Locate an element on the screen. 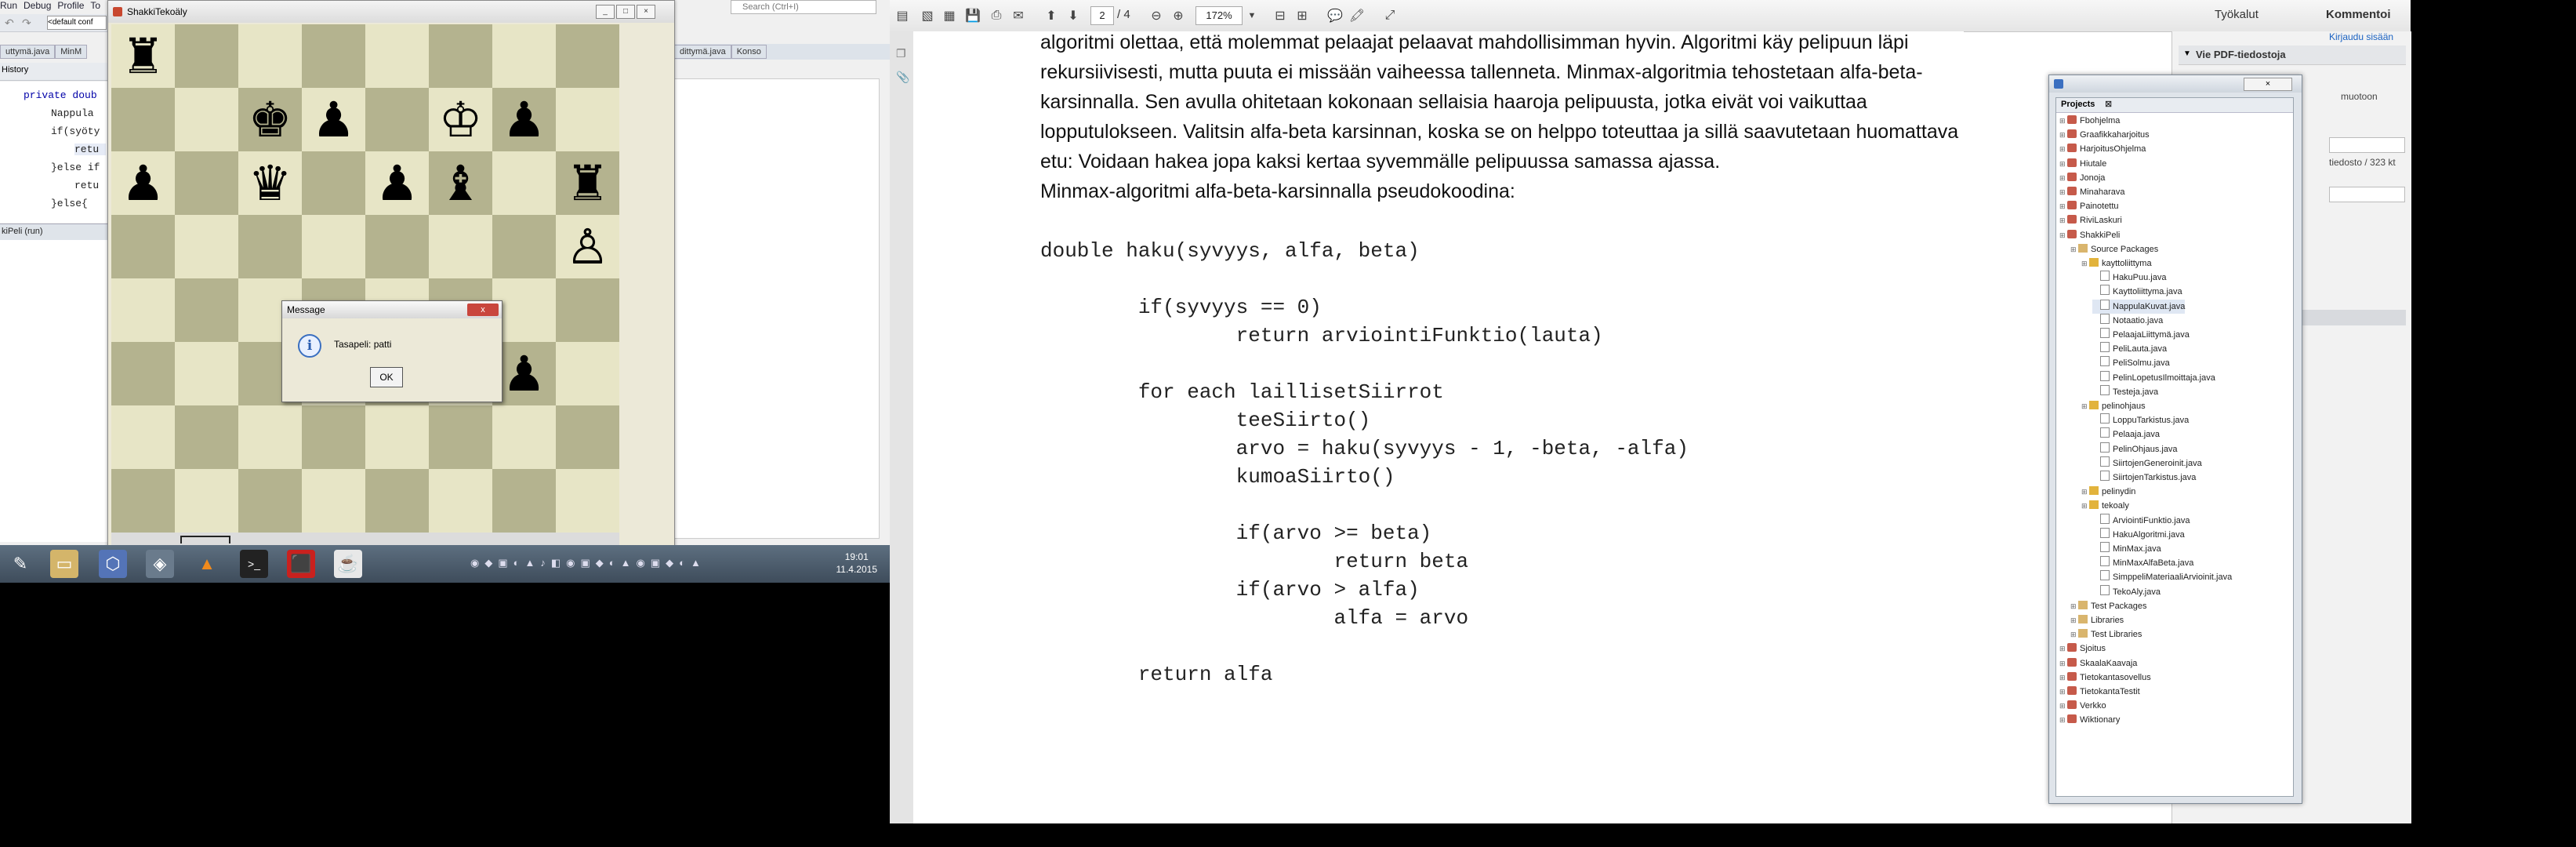 Image resolution: width=2576 pixels, height=847 pixels. prev-page-icon: ⬆ is located at coordinates (1052, 15).